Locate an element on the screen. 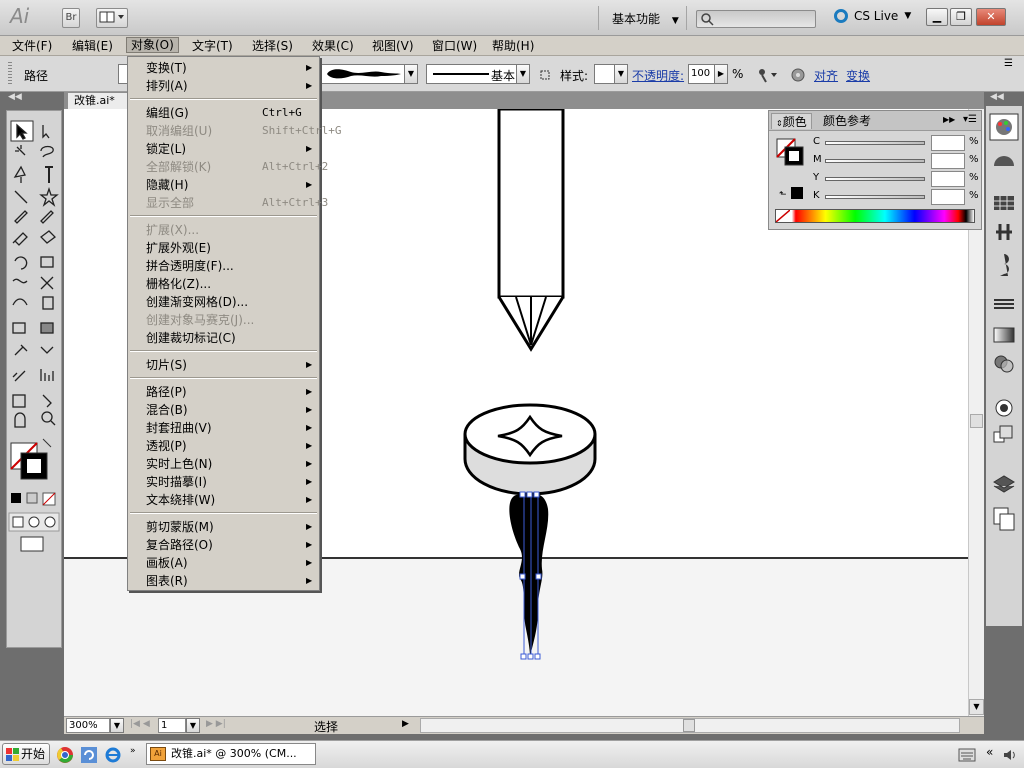 The image size is (1024, 768). cyan-label: C is located at coordinates (816, 141).